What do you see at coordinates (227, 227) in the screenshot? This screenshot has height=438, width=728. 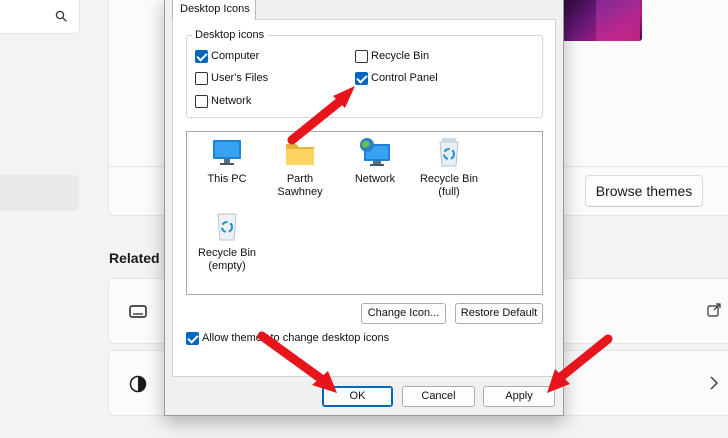 I see `recycle-bin-empty-icon` at bounding box center [227, 227].